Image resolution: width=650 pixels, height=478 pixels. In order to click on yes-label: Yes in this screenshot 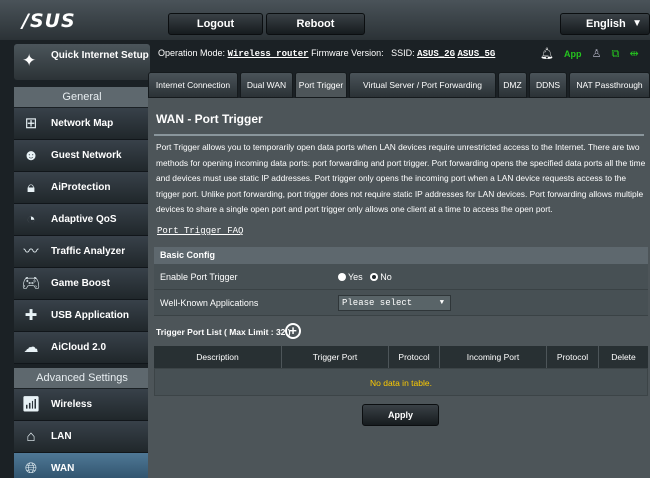, I will do `click(355, 277)`.